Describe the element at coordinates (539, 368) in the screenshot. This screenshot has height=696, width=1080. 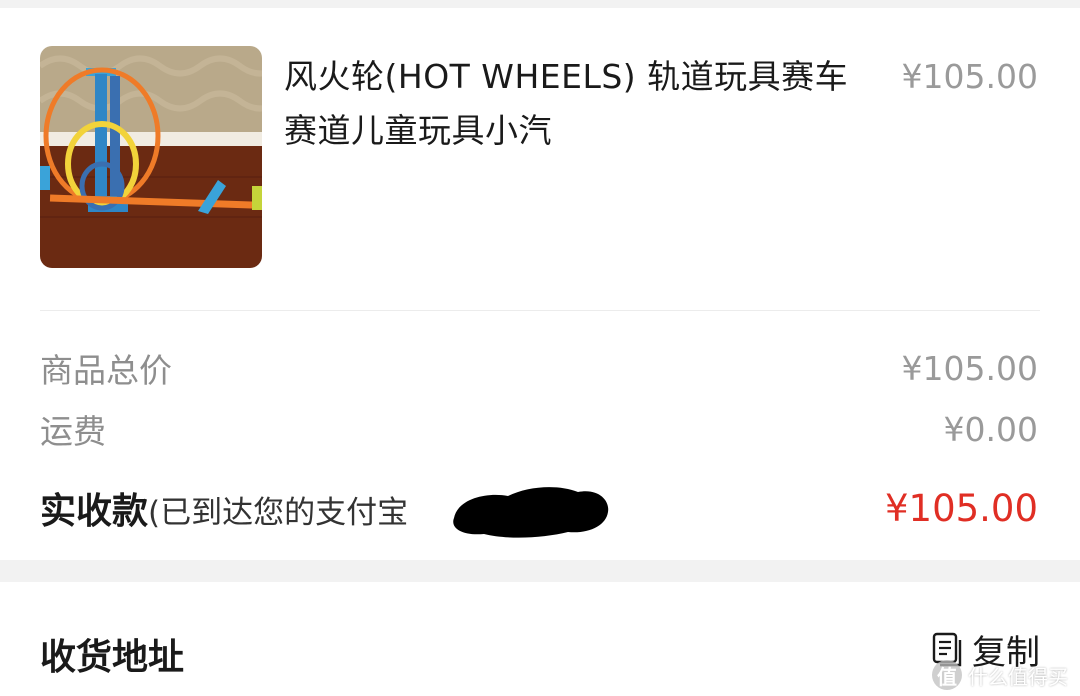
I see `subtotal-row: 商品总价 ¥105.00` at that location.